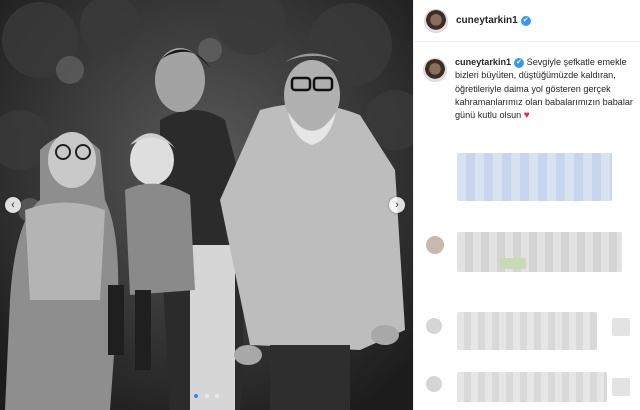  Describe the element at coordinates (435, 70) in the screenshot. I see `caption-avatar` at that location.